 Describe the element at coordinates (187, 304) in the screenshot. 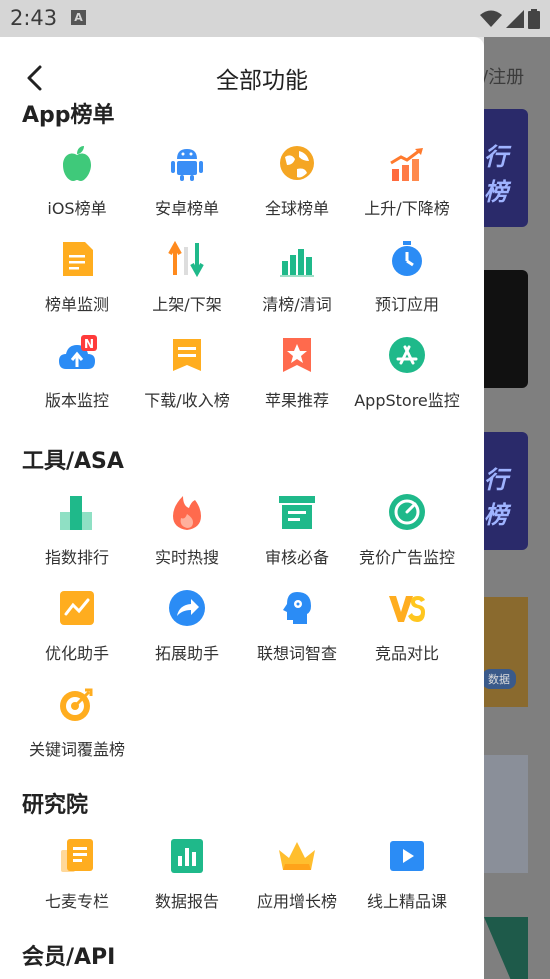

I see `func-label: 上架/下架` at that location.